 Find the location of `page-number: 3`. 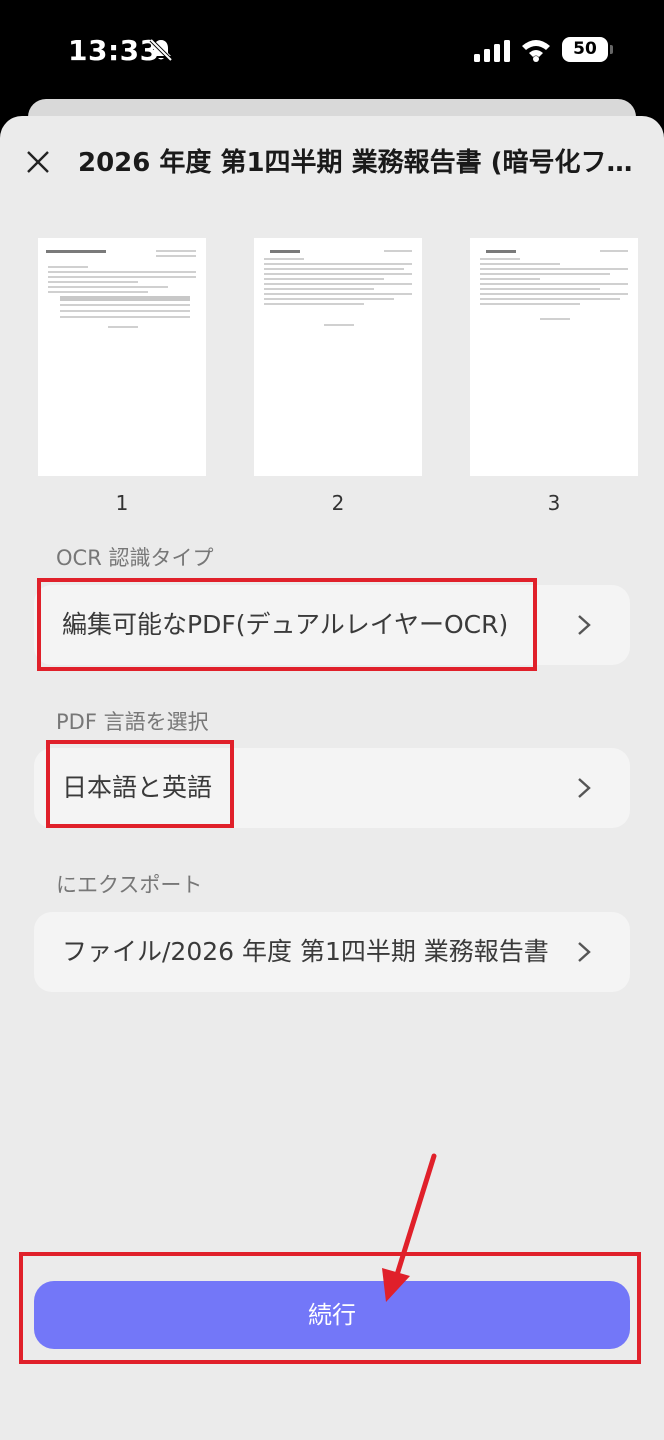

page-number: 3 is located at coordinates (554, 503).